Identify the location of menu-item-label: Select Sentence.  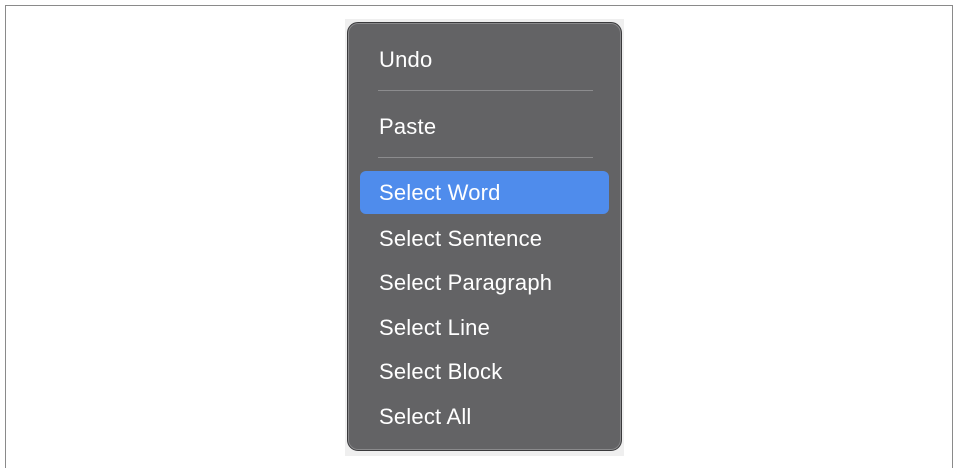
(461, 238).